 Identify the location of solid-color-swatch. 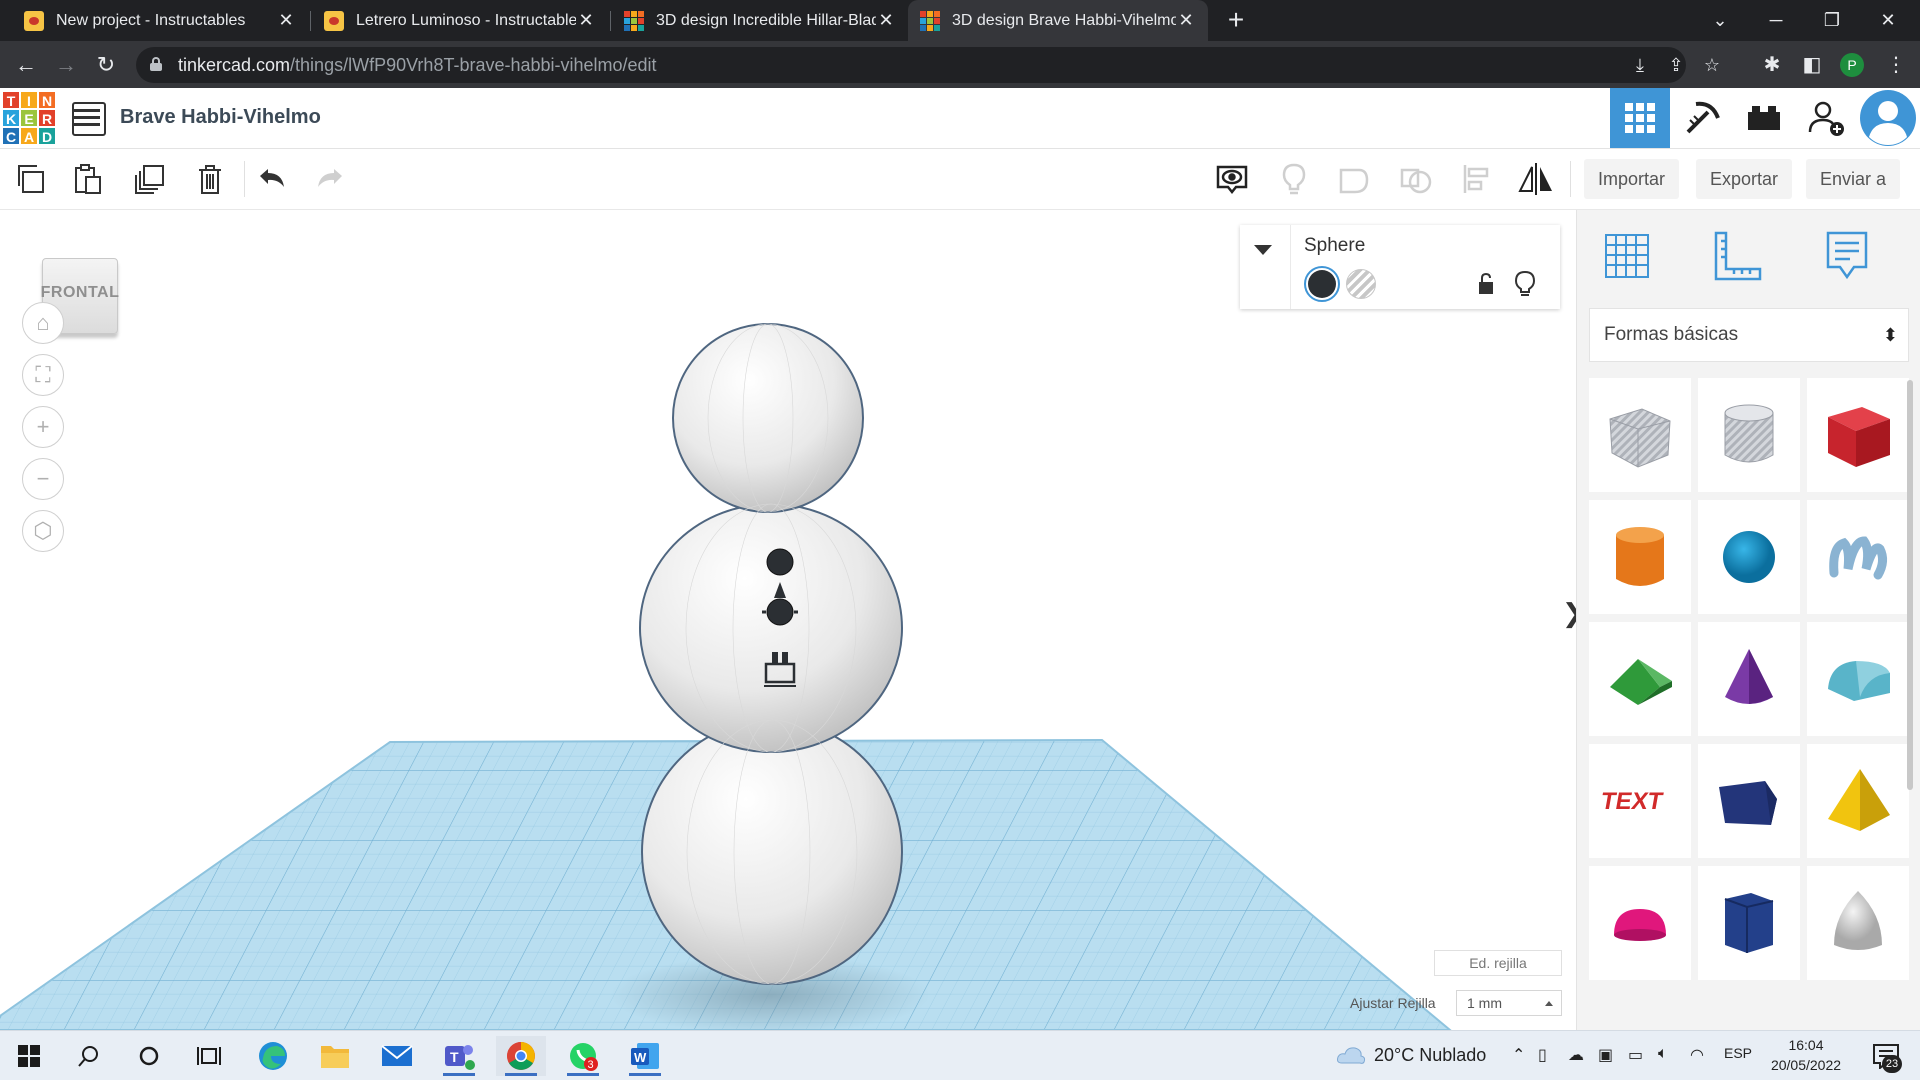
(1322, 284).